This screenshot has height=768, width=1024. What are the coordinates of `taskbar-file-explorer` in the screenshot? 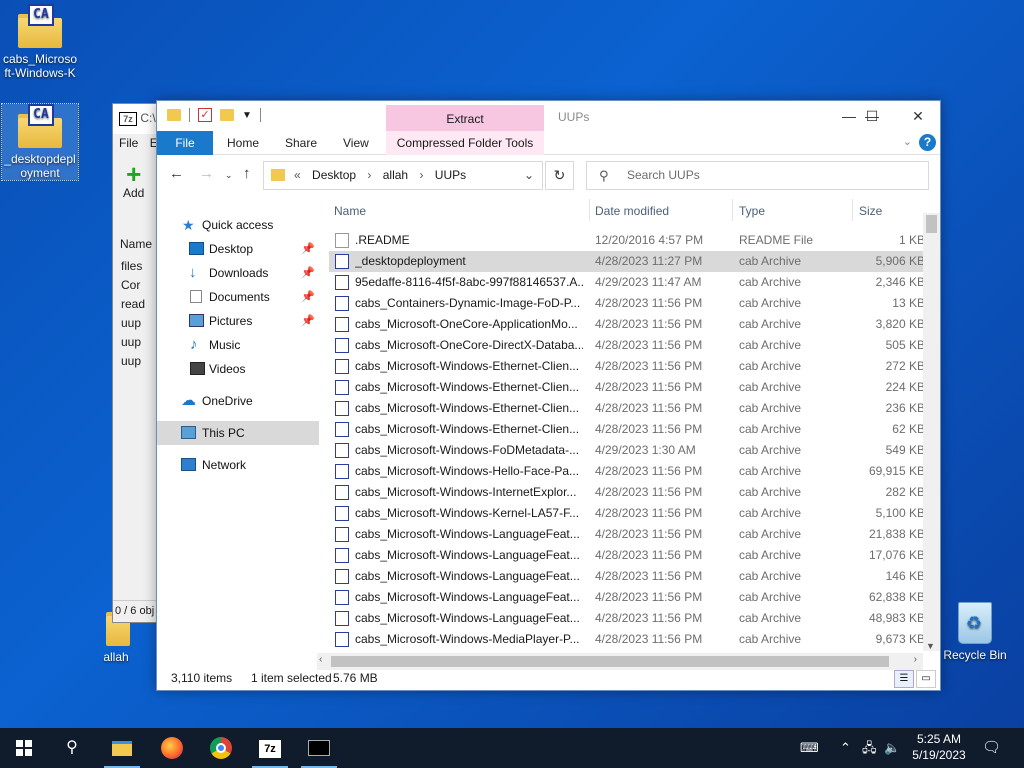 It's located at (122, 748).